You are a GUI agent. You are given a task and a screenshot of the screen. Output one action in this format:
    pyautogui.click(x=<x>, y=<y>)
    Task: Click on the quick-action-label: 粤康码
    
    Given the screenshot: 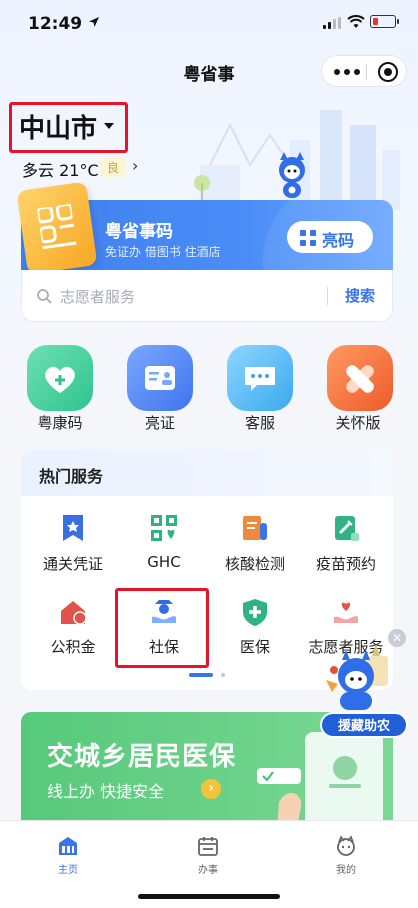 What is the action you would take?
    pyautogui.click(x=60, y=423)
    